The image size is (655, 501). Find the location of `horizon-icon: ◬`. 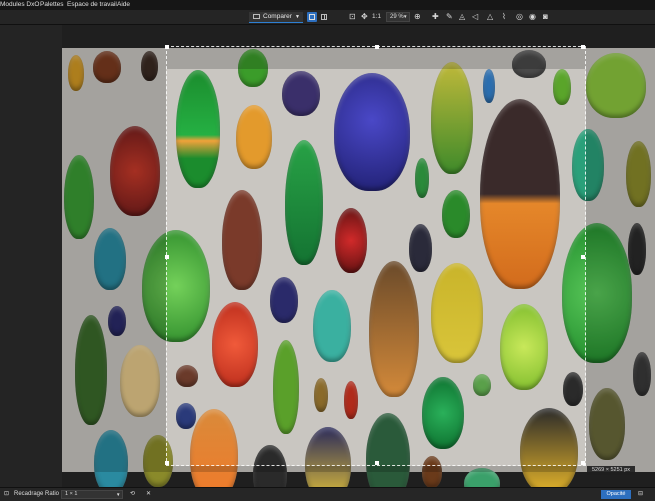

horizon-icon: ◬ is located at coordinates (462, 16).